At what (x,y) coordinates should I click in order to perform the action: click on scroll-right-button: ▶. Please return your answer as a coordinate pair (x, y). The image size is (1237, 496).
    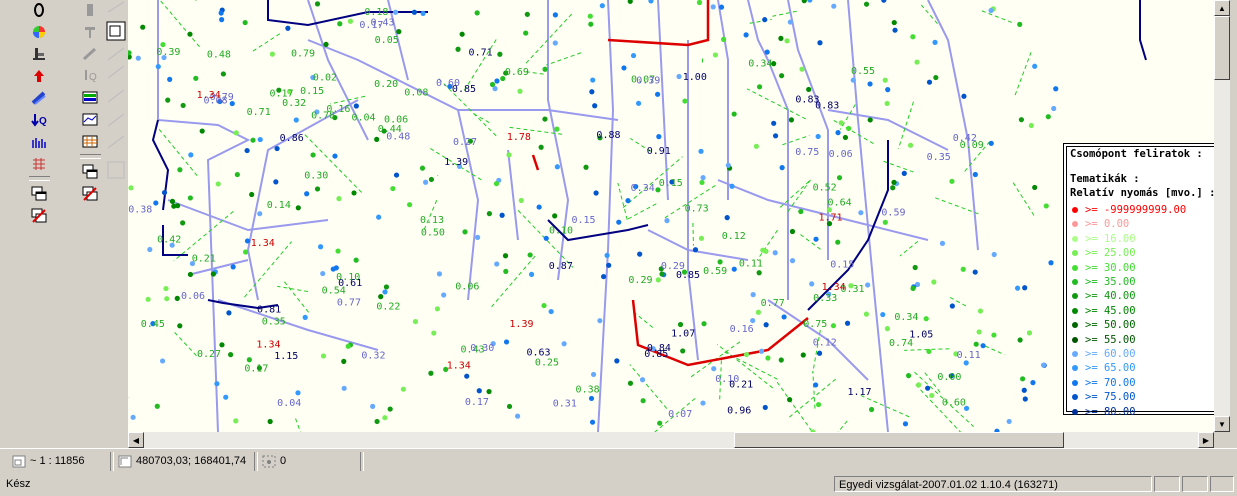
    Looking at the image, I should click on (1206, 440).